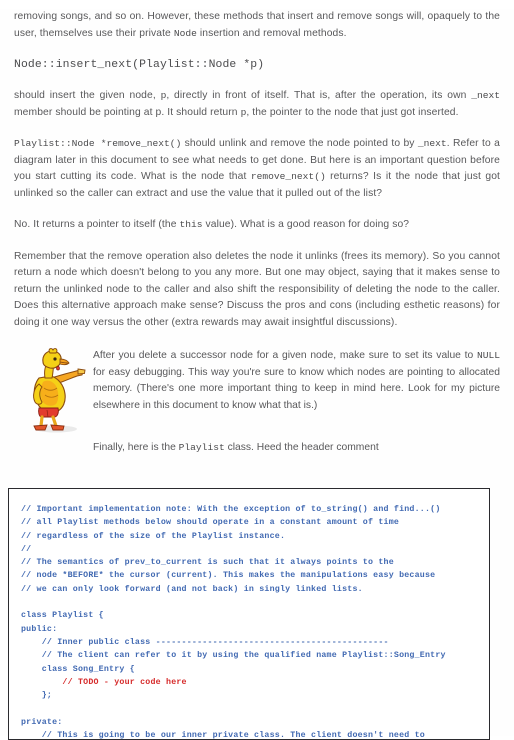 The height and width of the screenshot is (740, 514). Describe the element at coordinates (271, 33) in the screenshot. I see `text-run: insertion and removal methods.` at that location.